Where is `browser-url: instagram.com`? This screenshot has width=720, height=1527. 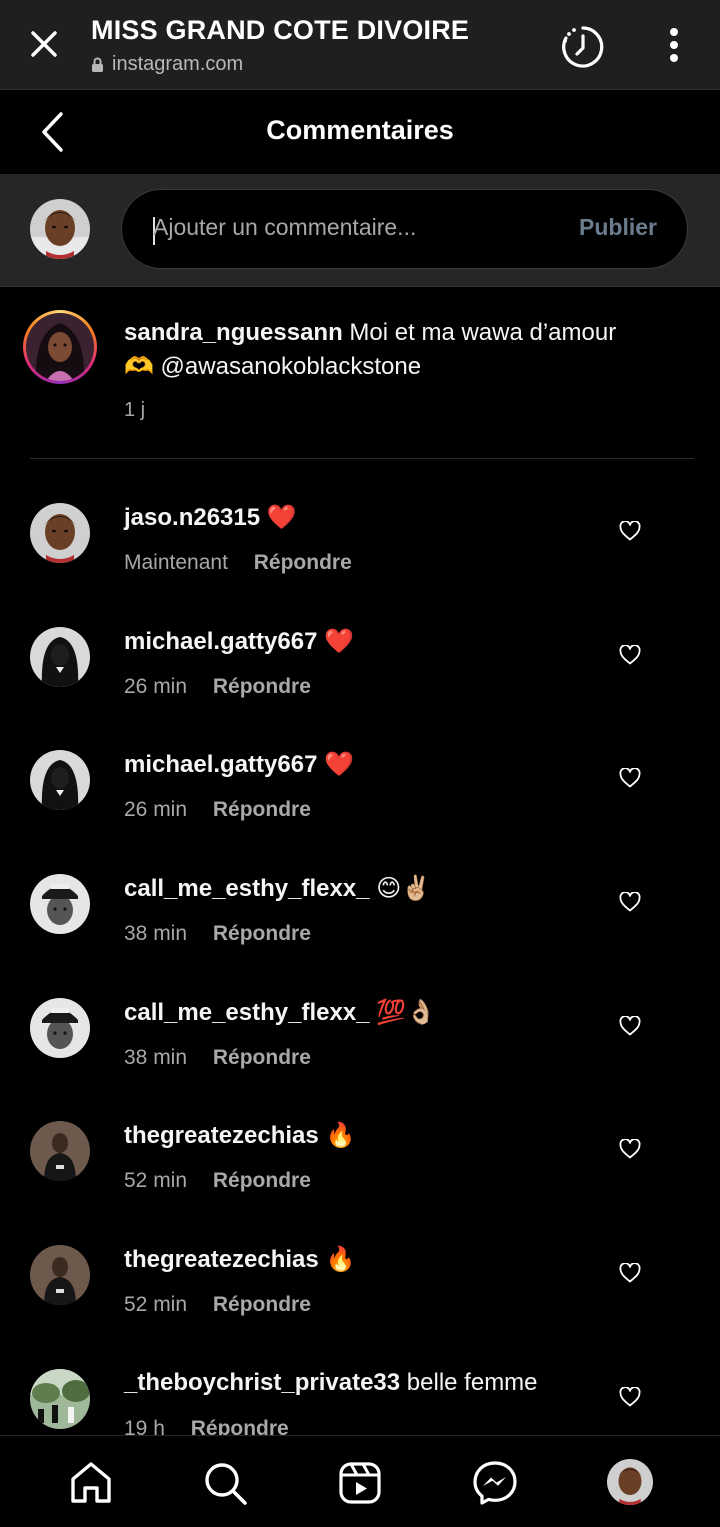 browser-url: instagram.com is located at coordinates (167, 64).